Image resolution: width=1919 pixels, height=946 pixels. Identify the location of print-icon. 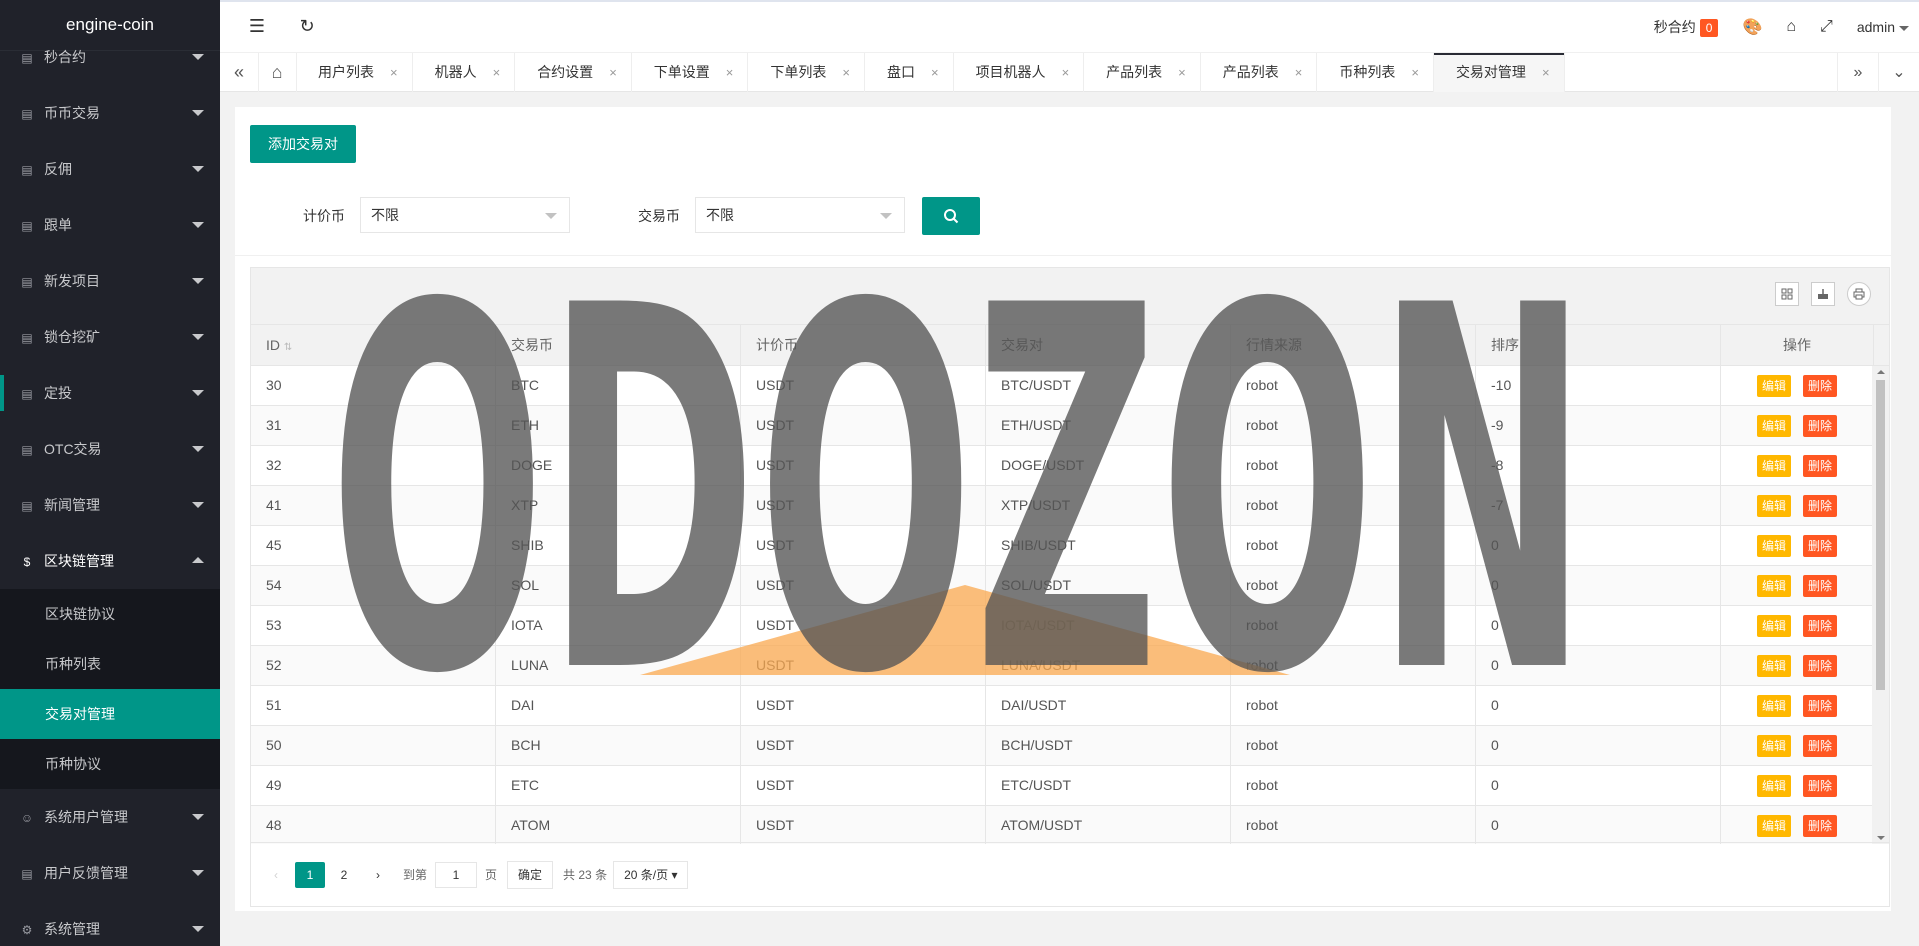
(1859, 294).